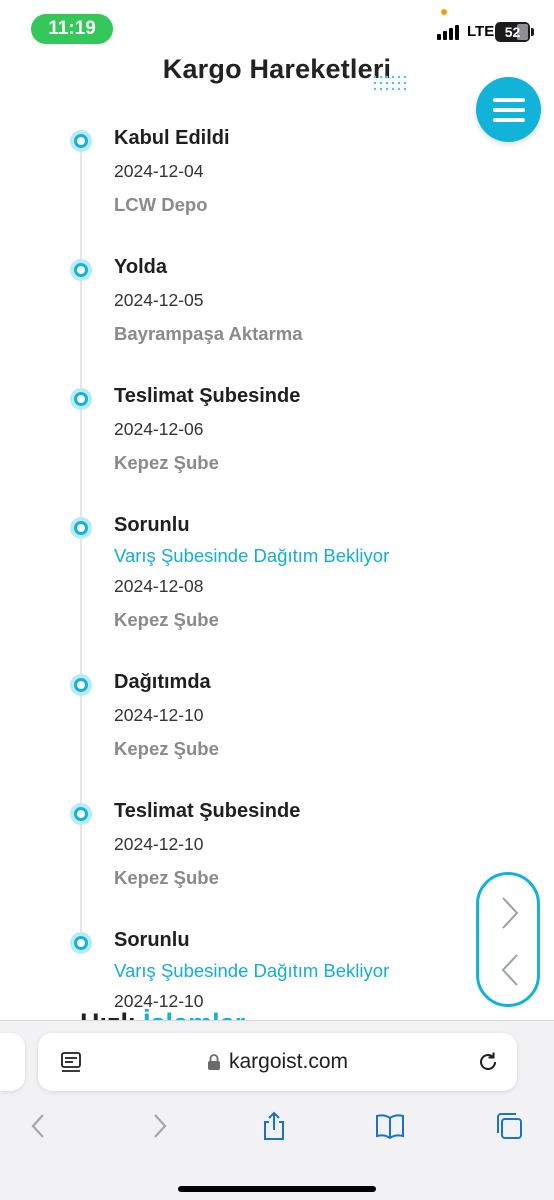 This screenshot has width=554, height=1200. What do you see at coordinates (508, 939) in the screenshot?
I see `pager-control` at bounding box center [508, 939].